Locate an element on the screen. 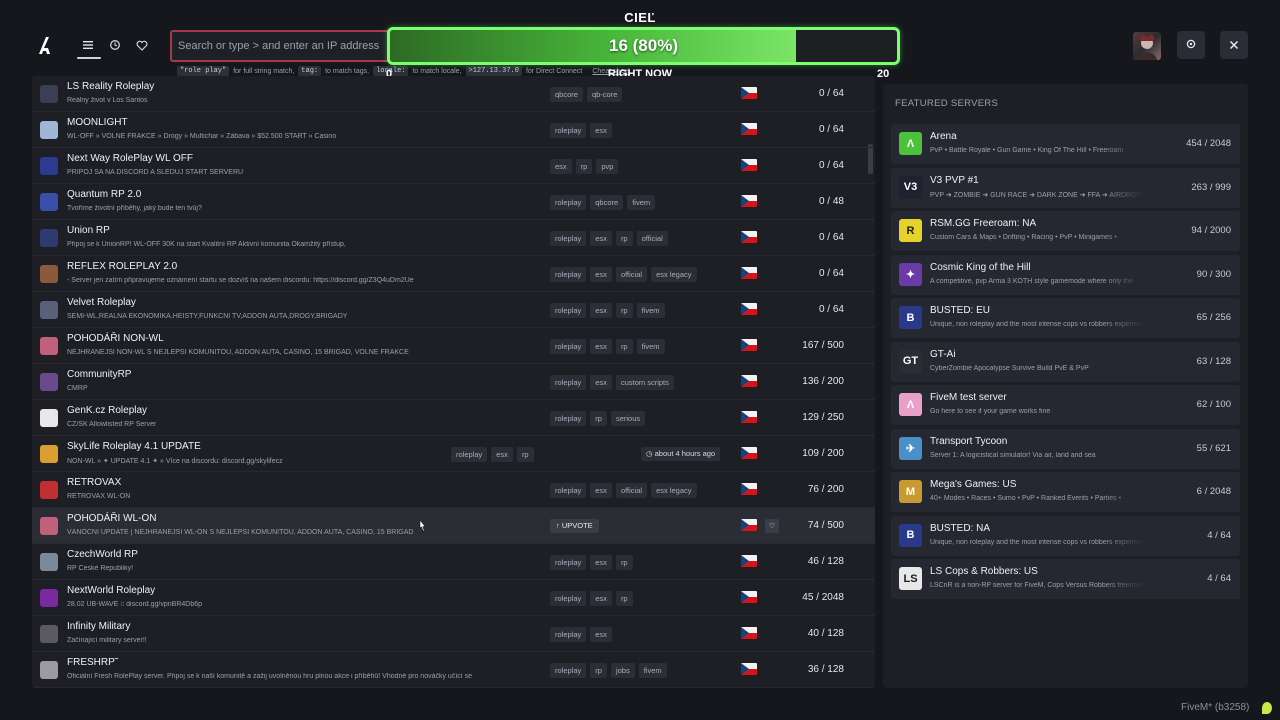 This screenshot has width=1280, height=720. settings-button is located at coordinates (1191, 45).